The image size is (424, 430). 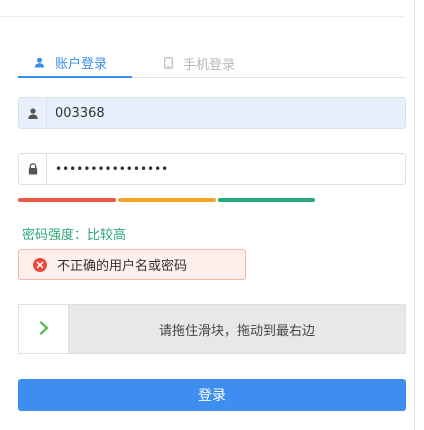 I want to click on error-message-box: 不正确的用户名或密码, so click(x=132, y=264).